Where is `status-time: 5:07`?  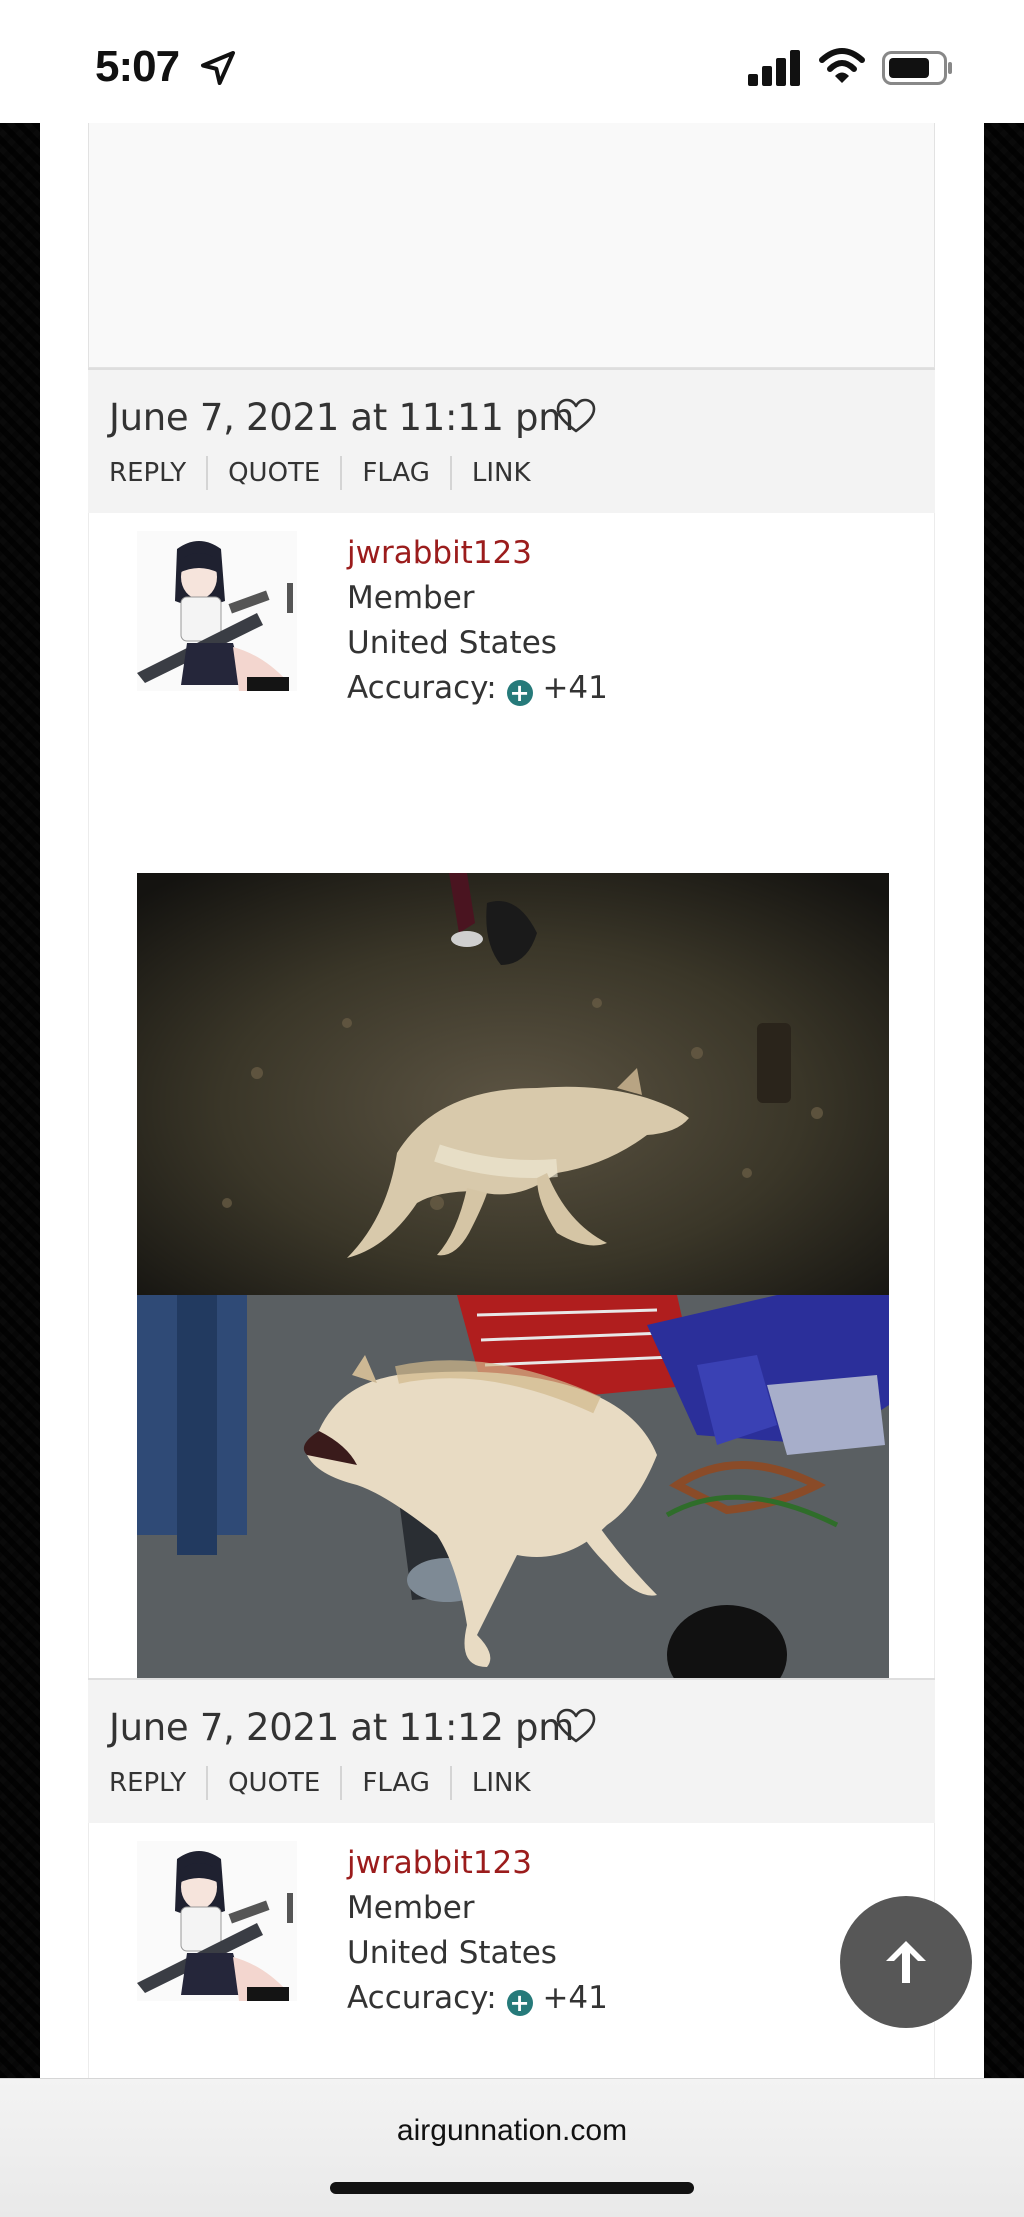 status-time: 5:07 is located at coordinates (137, 66).